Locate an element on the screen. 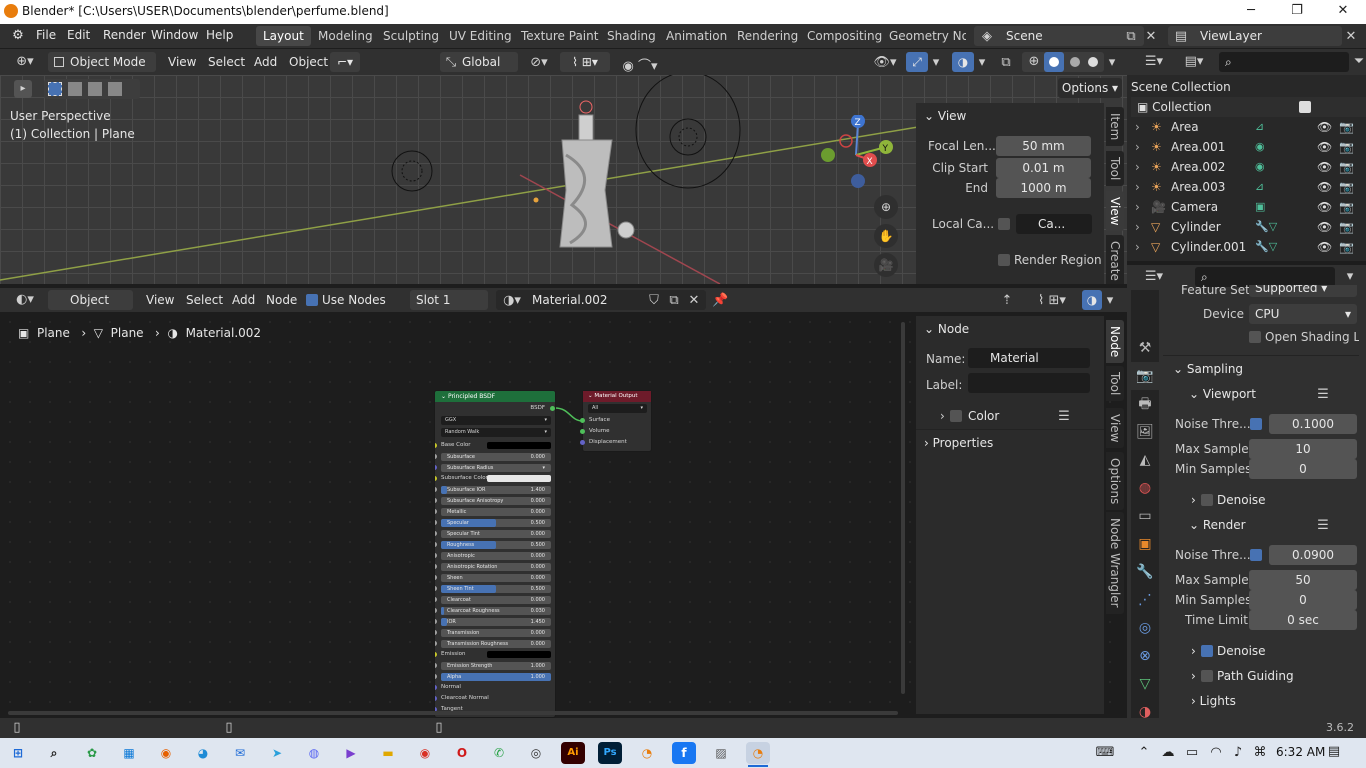 The width and height of the screenshot is (1366, 768). shader-type-selector: Object is located at coordinates (90, 300).